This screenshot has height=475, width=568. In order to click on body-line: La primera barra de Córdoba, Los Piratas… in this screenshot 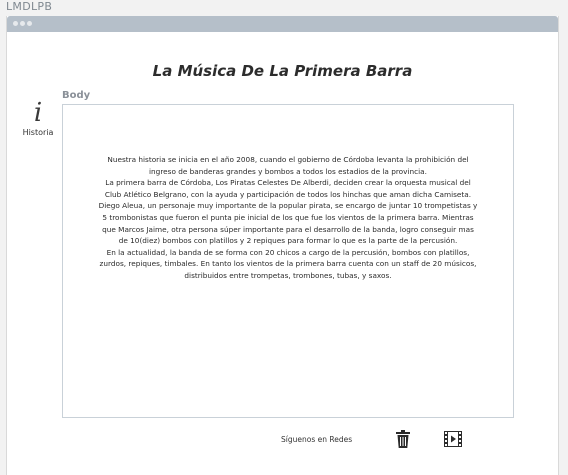, I will do `click(288, 183)`.